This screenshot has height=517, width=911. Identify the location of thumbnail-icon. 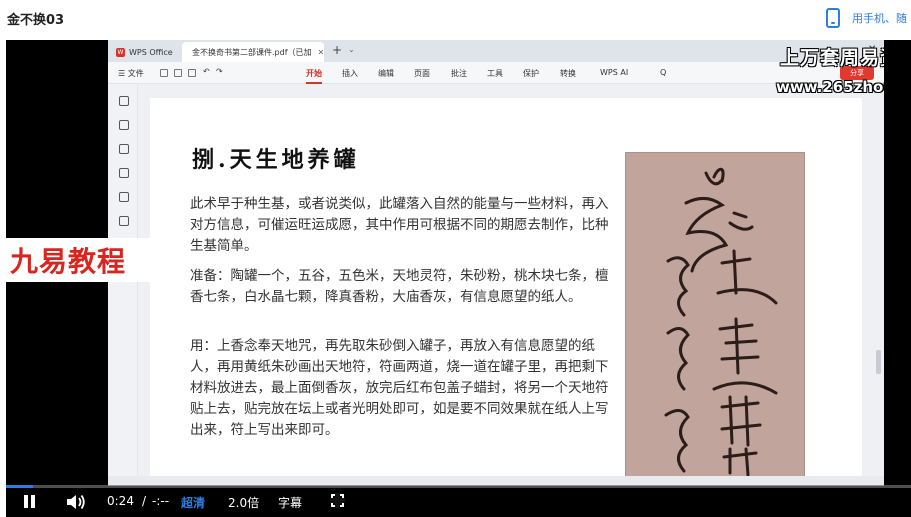
(124, 149).